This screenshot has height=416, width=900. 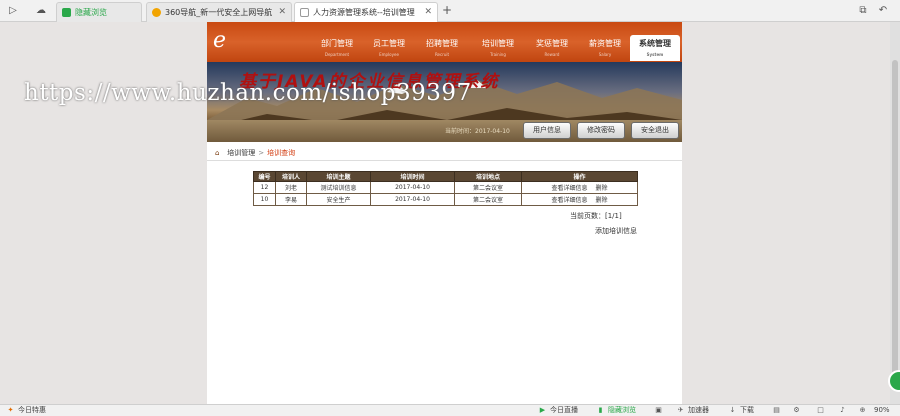 I want to click on incognito-icon, so click(x=66, y=12).